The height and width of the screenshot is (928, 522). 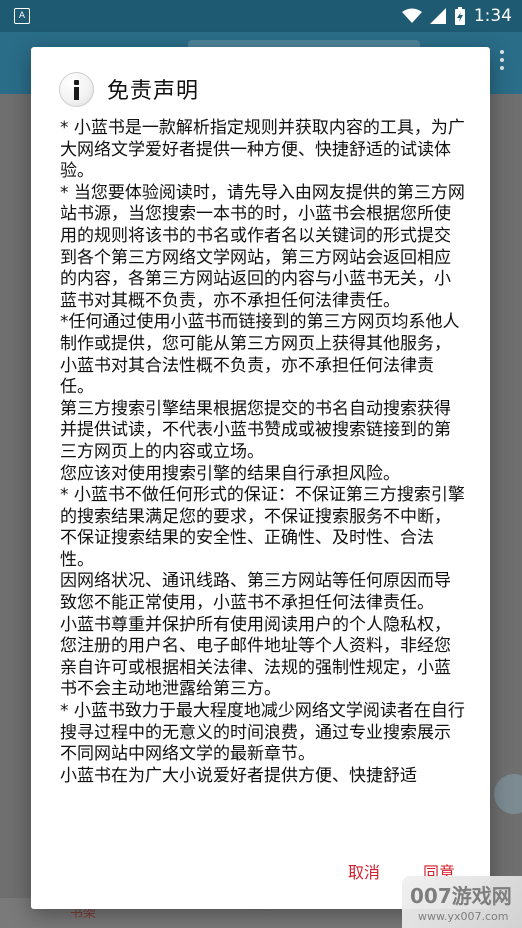 I want to click on watermark-url: www.yx007.com, so click(x=463, y=916).